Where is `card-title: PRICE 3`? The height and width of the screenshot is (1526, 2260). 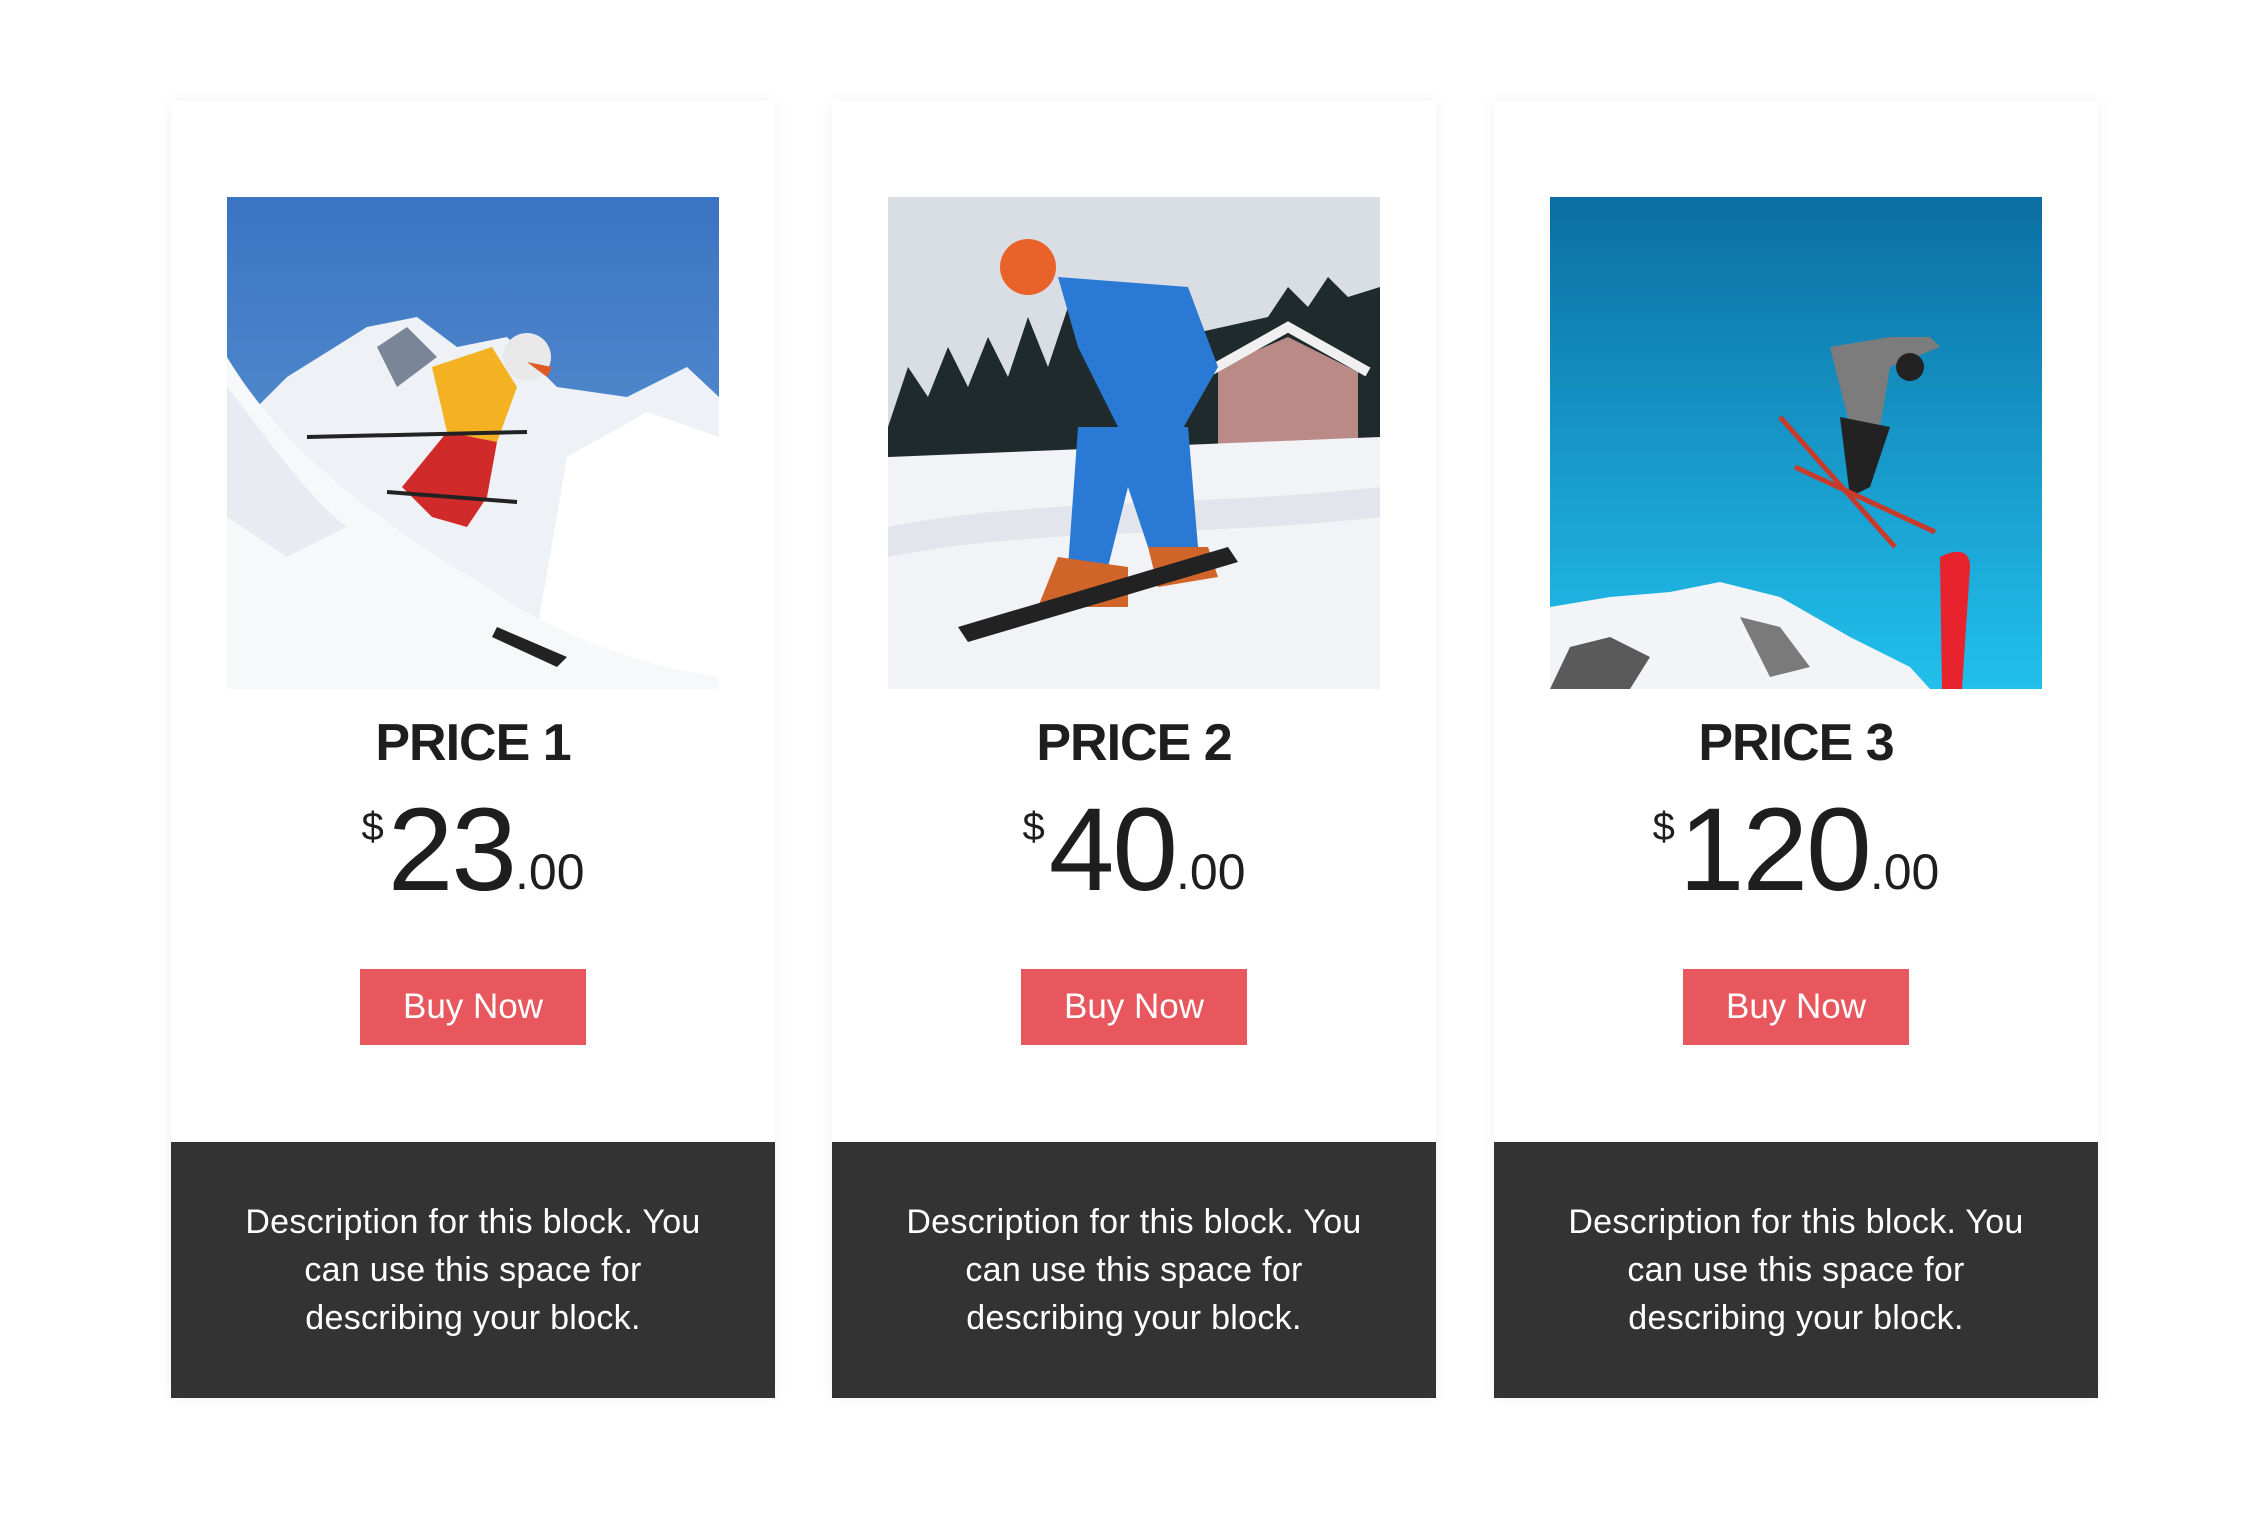
card-title: PRICE 3 is located at coordinates (1796, 743).